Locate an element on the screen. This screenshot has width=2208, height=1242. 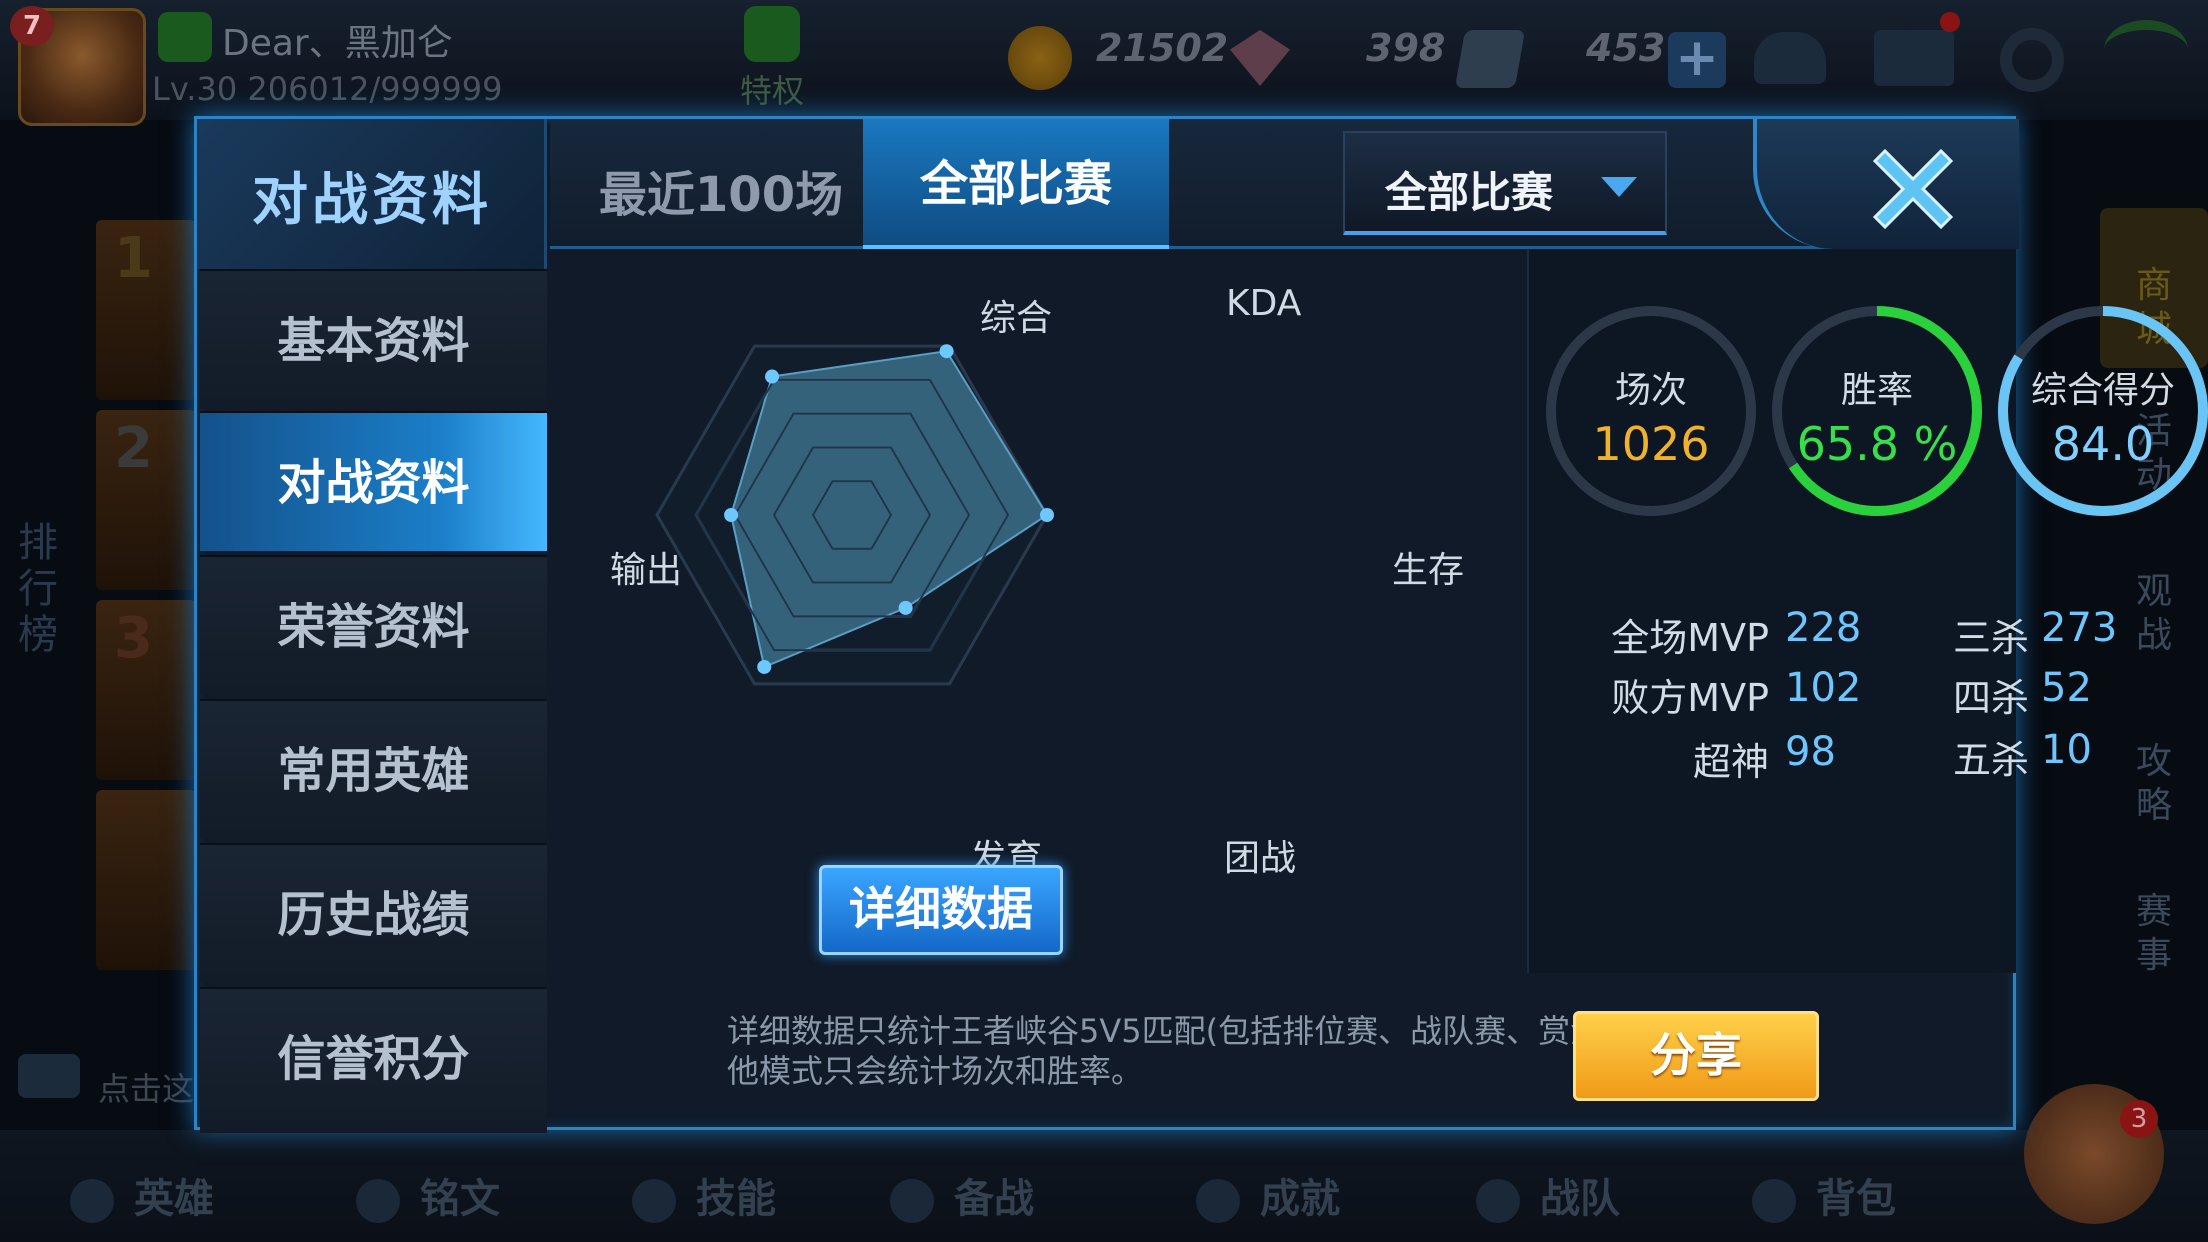
radar-label-survival: 生存 is located at coordinates (1428, 570).